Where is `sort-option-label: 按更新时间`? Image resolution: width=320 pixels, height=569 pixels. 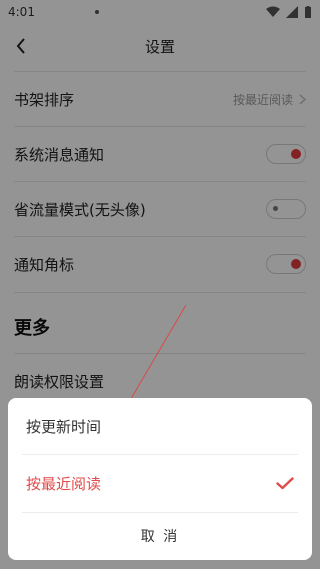
sort-option-label: 按更新时间 is located at coordinates (64, 426).